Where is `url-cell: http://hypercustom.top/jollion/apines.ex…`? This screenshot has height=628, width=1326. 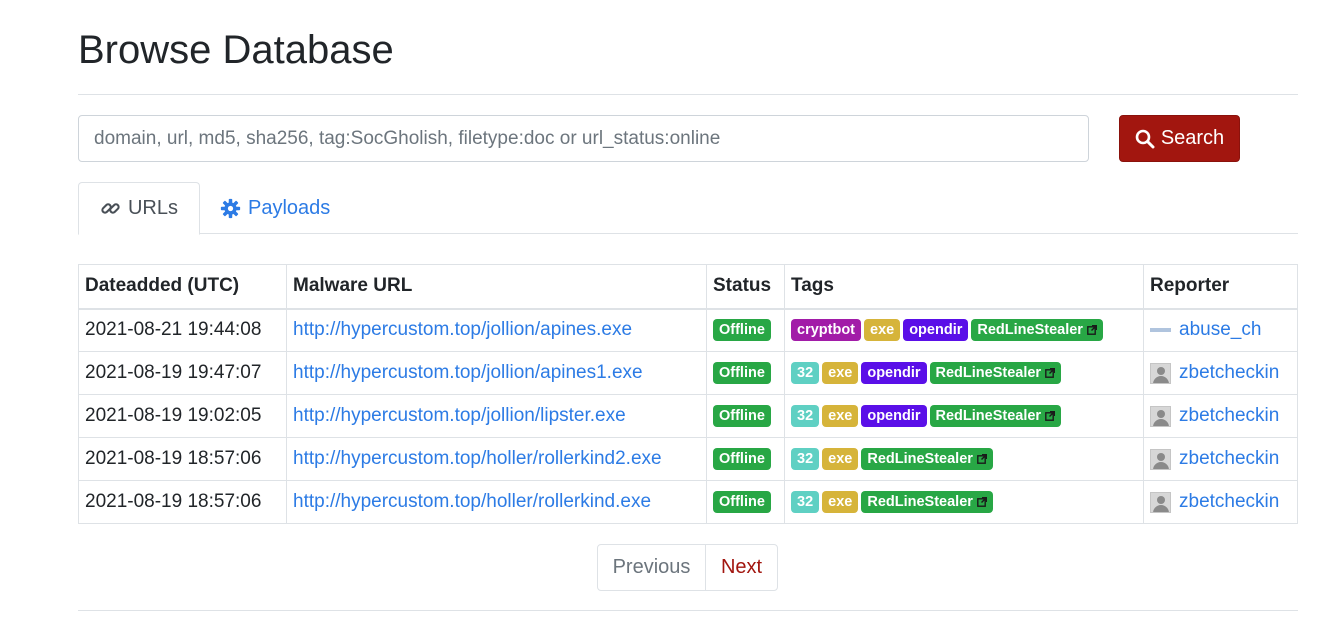
url-cell: http://hypercustom.top/jollion/apines.ex… is located at coordinates (496, 330).